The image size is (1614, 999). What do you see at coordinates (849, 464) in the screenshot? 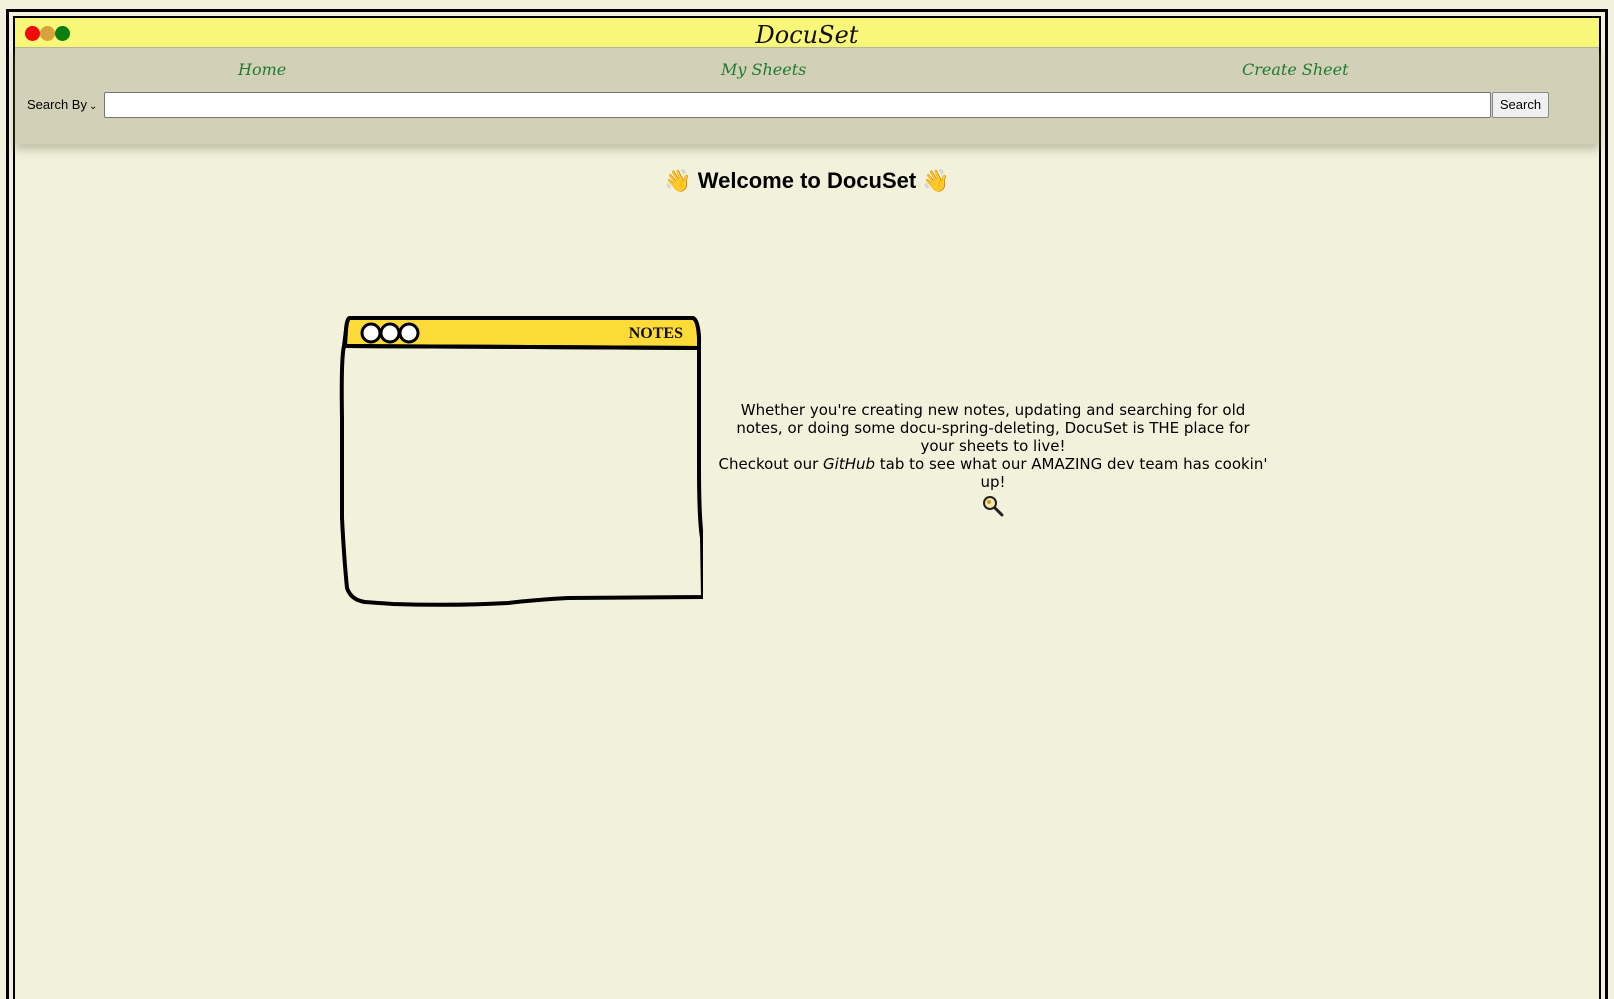
I see `github-text: GitHub` at bounding box center [849, 464].